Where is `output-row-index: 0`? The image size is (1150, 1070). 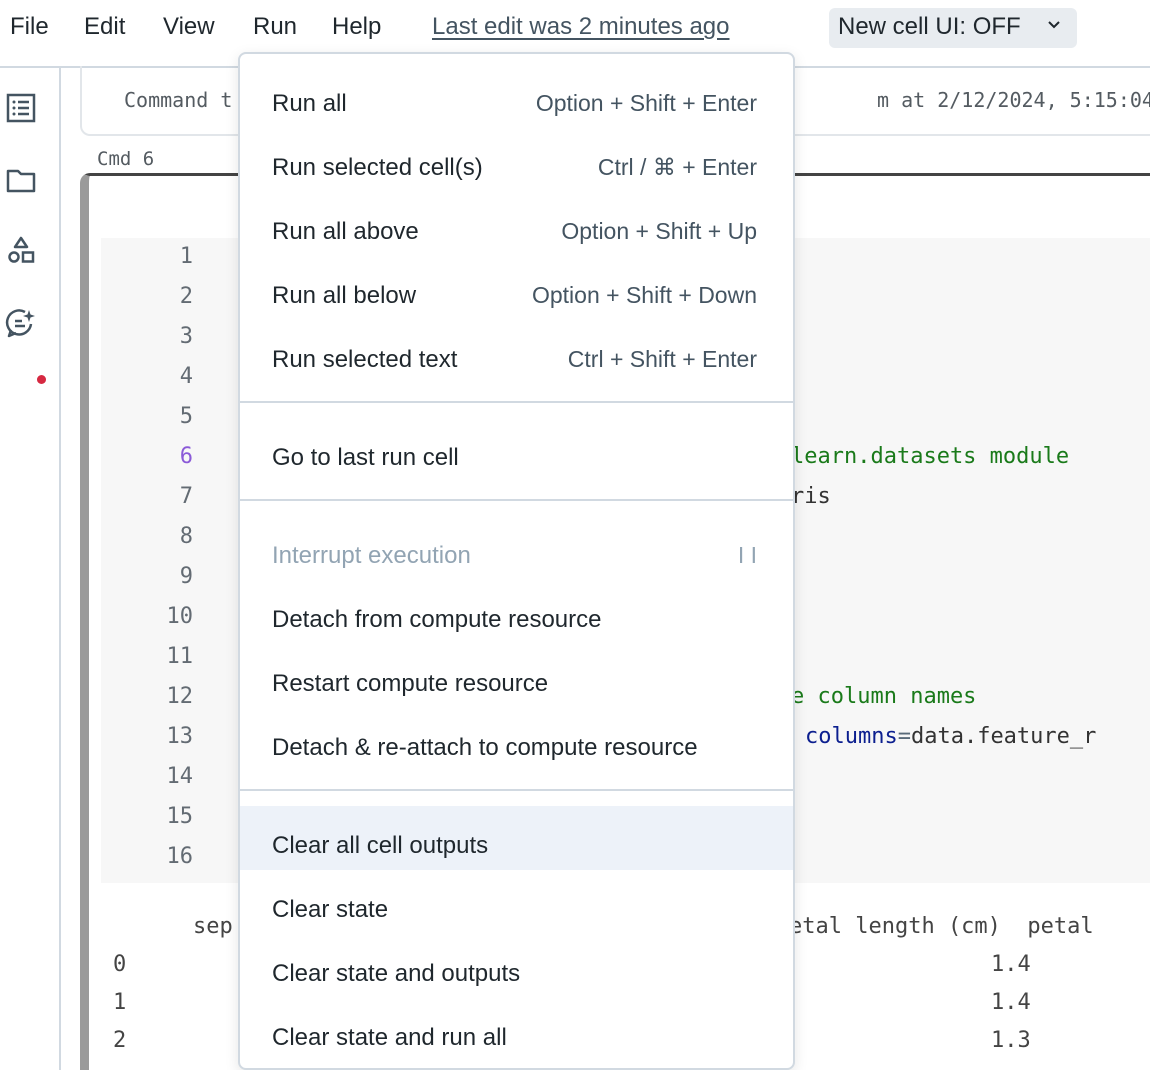
output-row-index: 0 is located at coordinates (120, 964).